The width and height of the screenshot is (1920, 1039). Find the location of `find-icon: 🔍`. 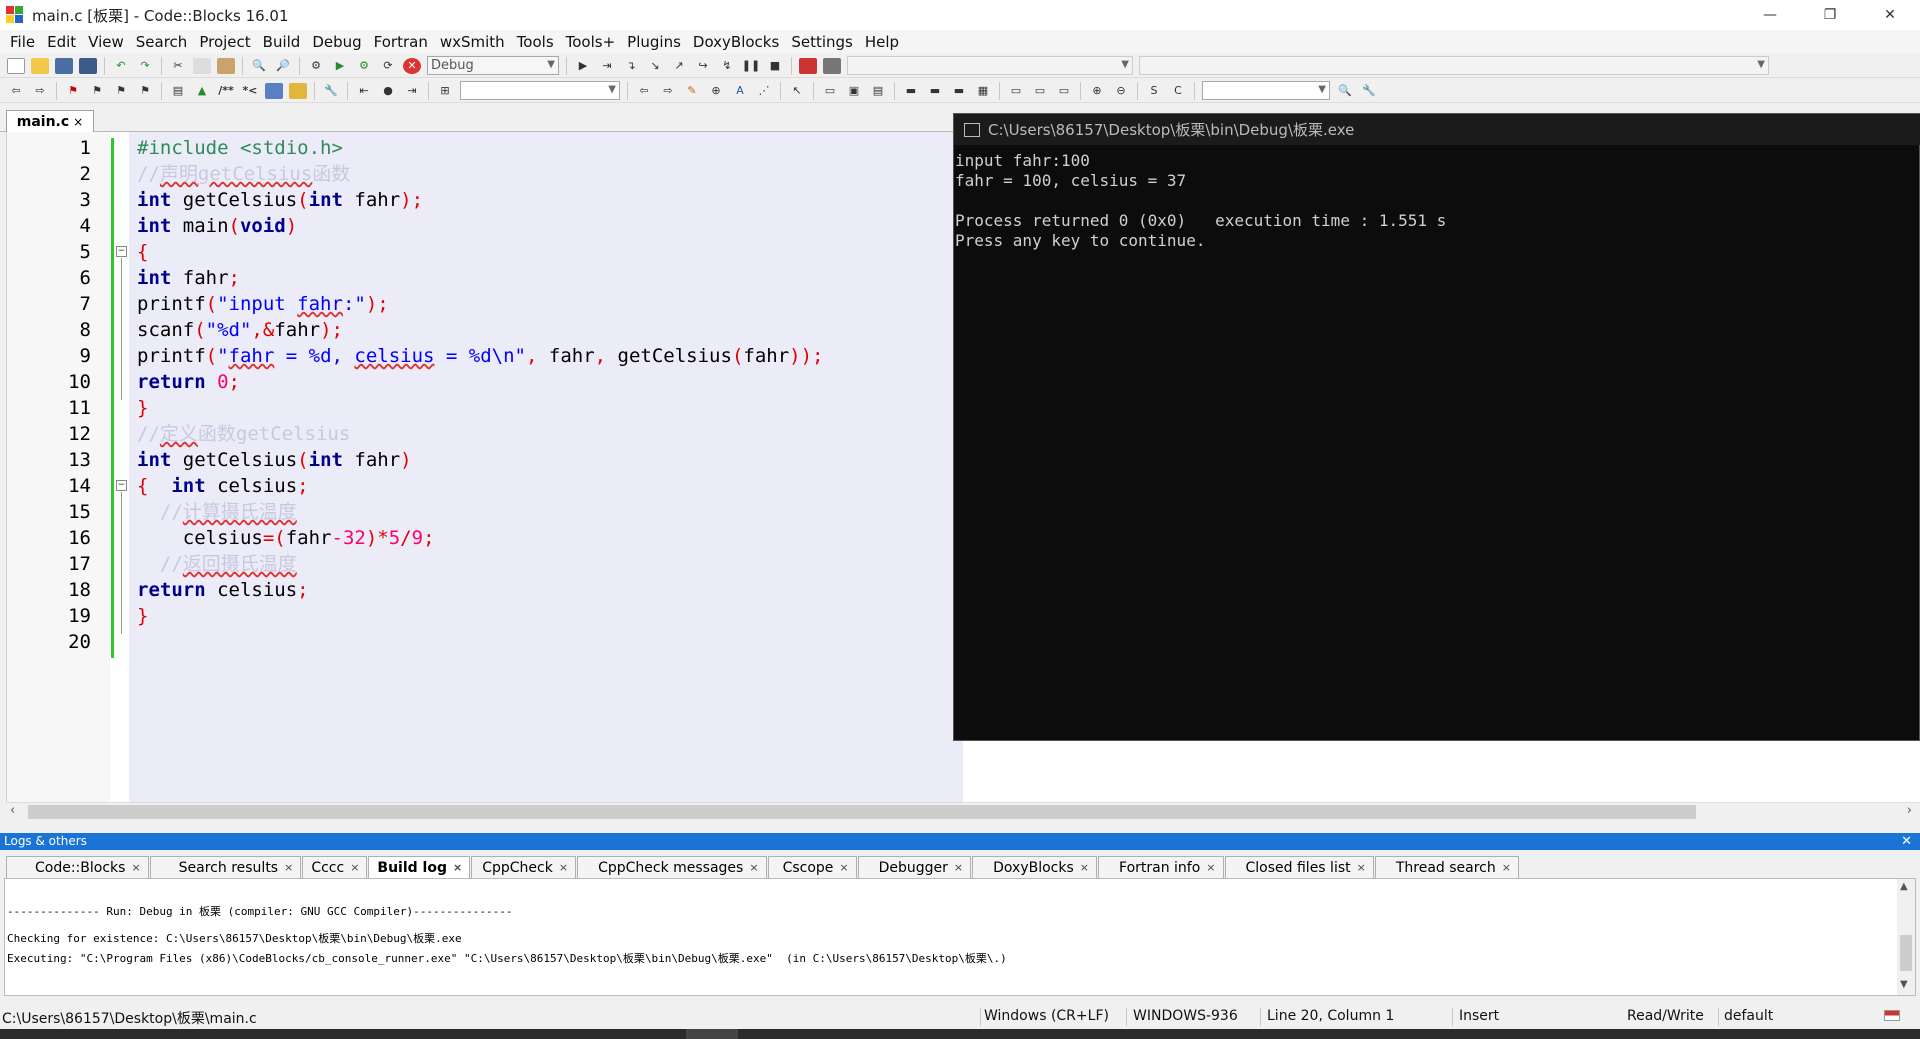

find-icon: 🔍 is located at coordinates (259, 66).